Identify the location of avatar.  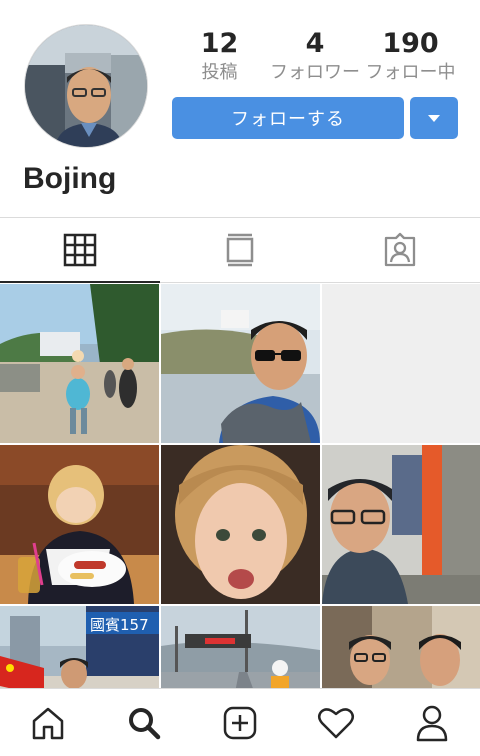
(86, 86).